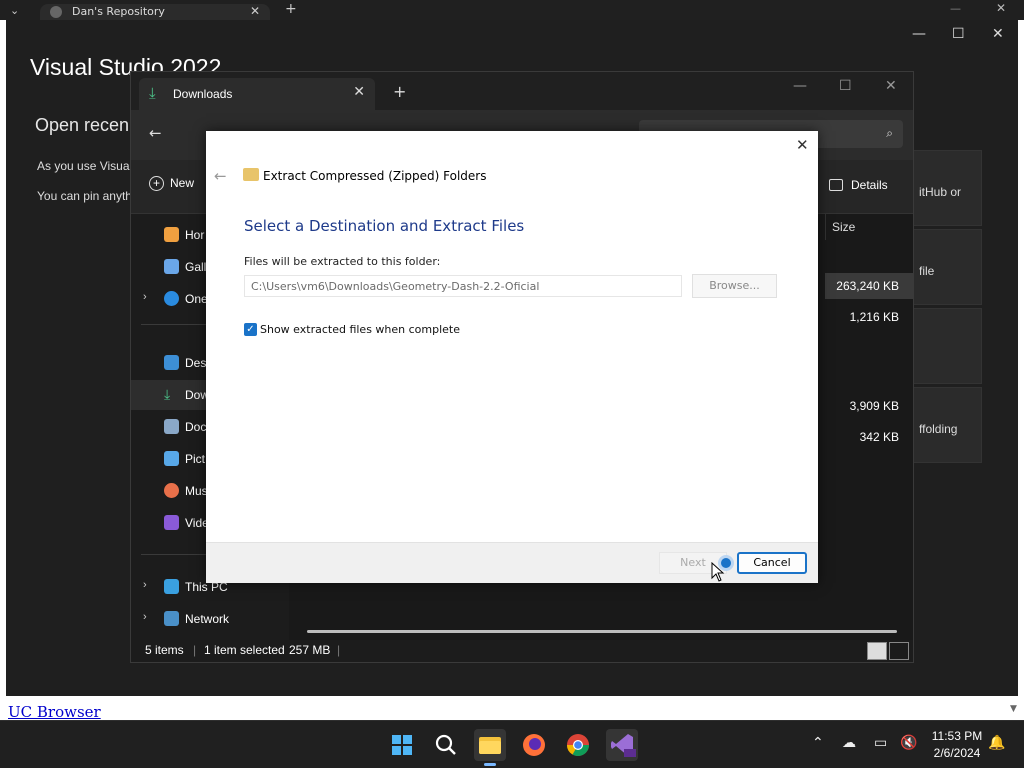  What do you see at coordinates (490, 764) in the screenshot?
I see `active-indicator` at bounding box center [490, 764].